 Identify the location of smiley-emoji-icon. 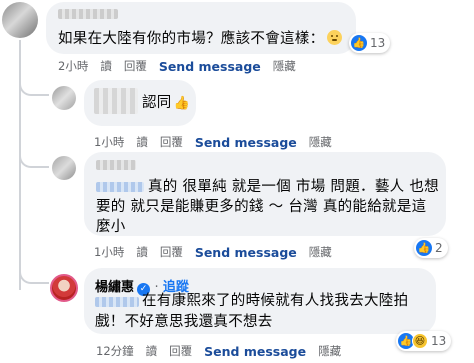
(335, 37).